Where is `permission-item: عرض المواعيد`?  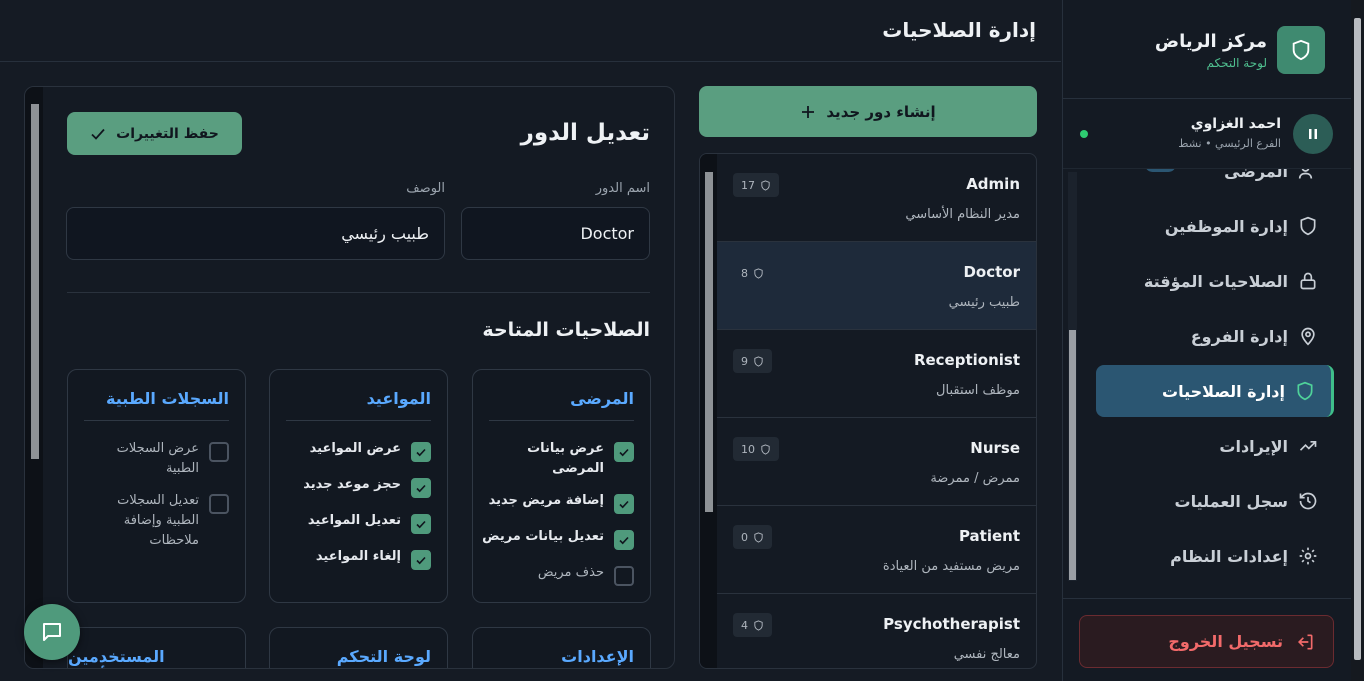 permission-item: عرض المواعيد is located at coordinates (370, 450).